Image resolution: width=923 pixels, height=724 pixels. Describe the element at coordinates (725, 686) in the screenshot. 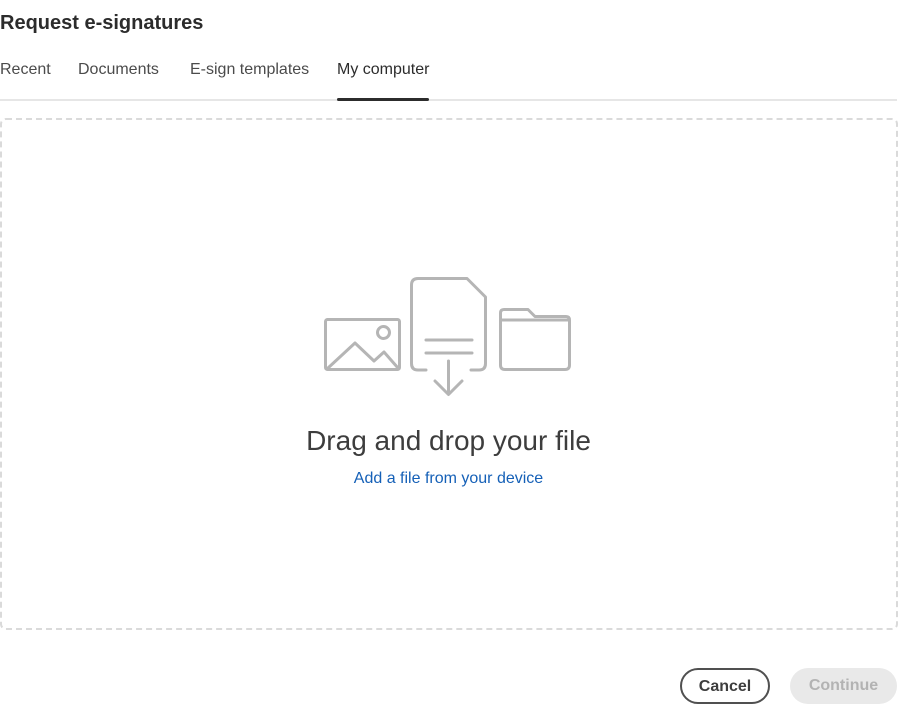

I see `cancel-button: Cancel` at that location.